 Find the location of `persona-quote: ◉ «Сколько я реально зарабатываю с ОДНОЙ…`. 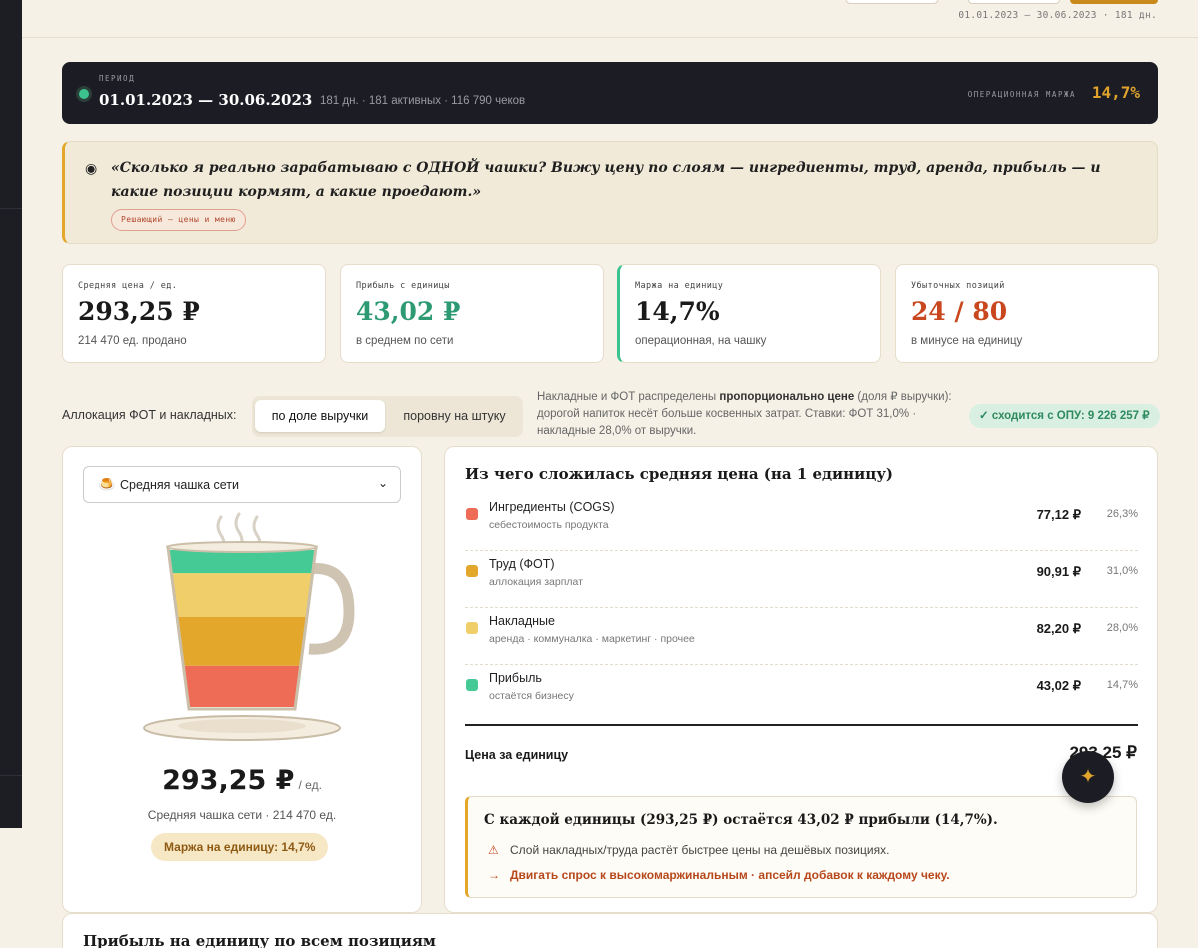

persona-quote: ◉ «Сколько я реально зарабатываю с ОДНОЙ… is located at coordinates (610, 192).